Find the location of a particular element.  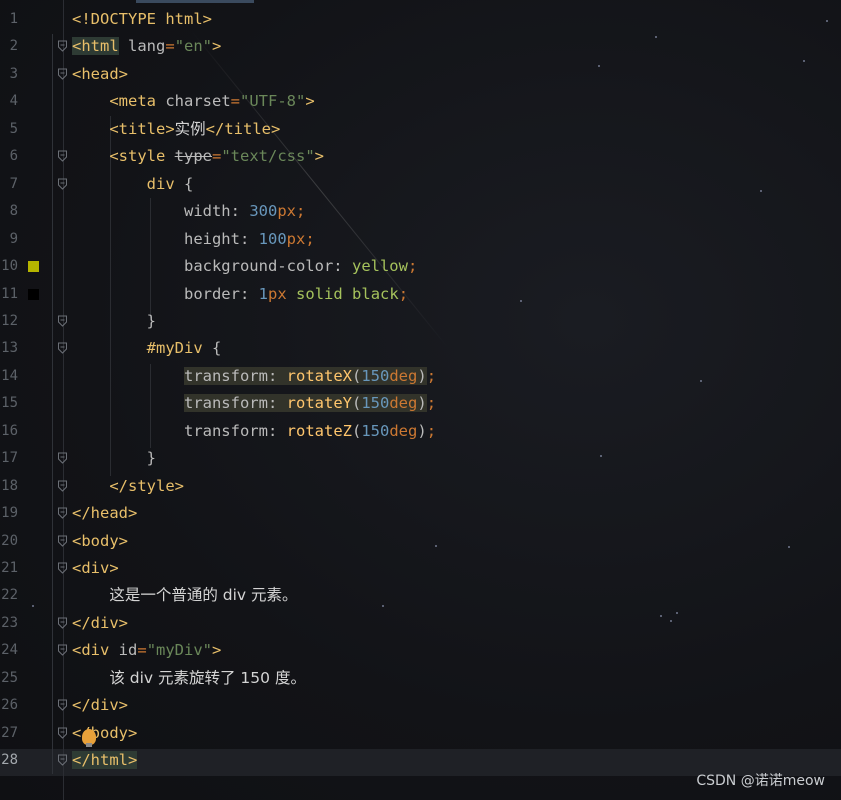

code-text: #myDiv { is located at coordinates (147, 349).